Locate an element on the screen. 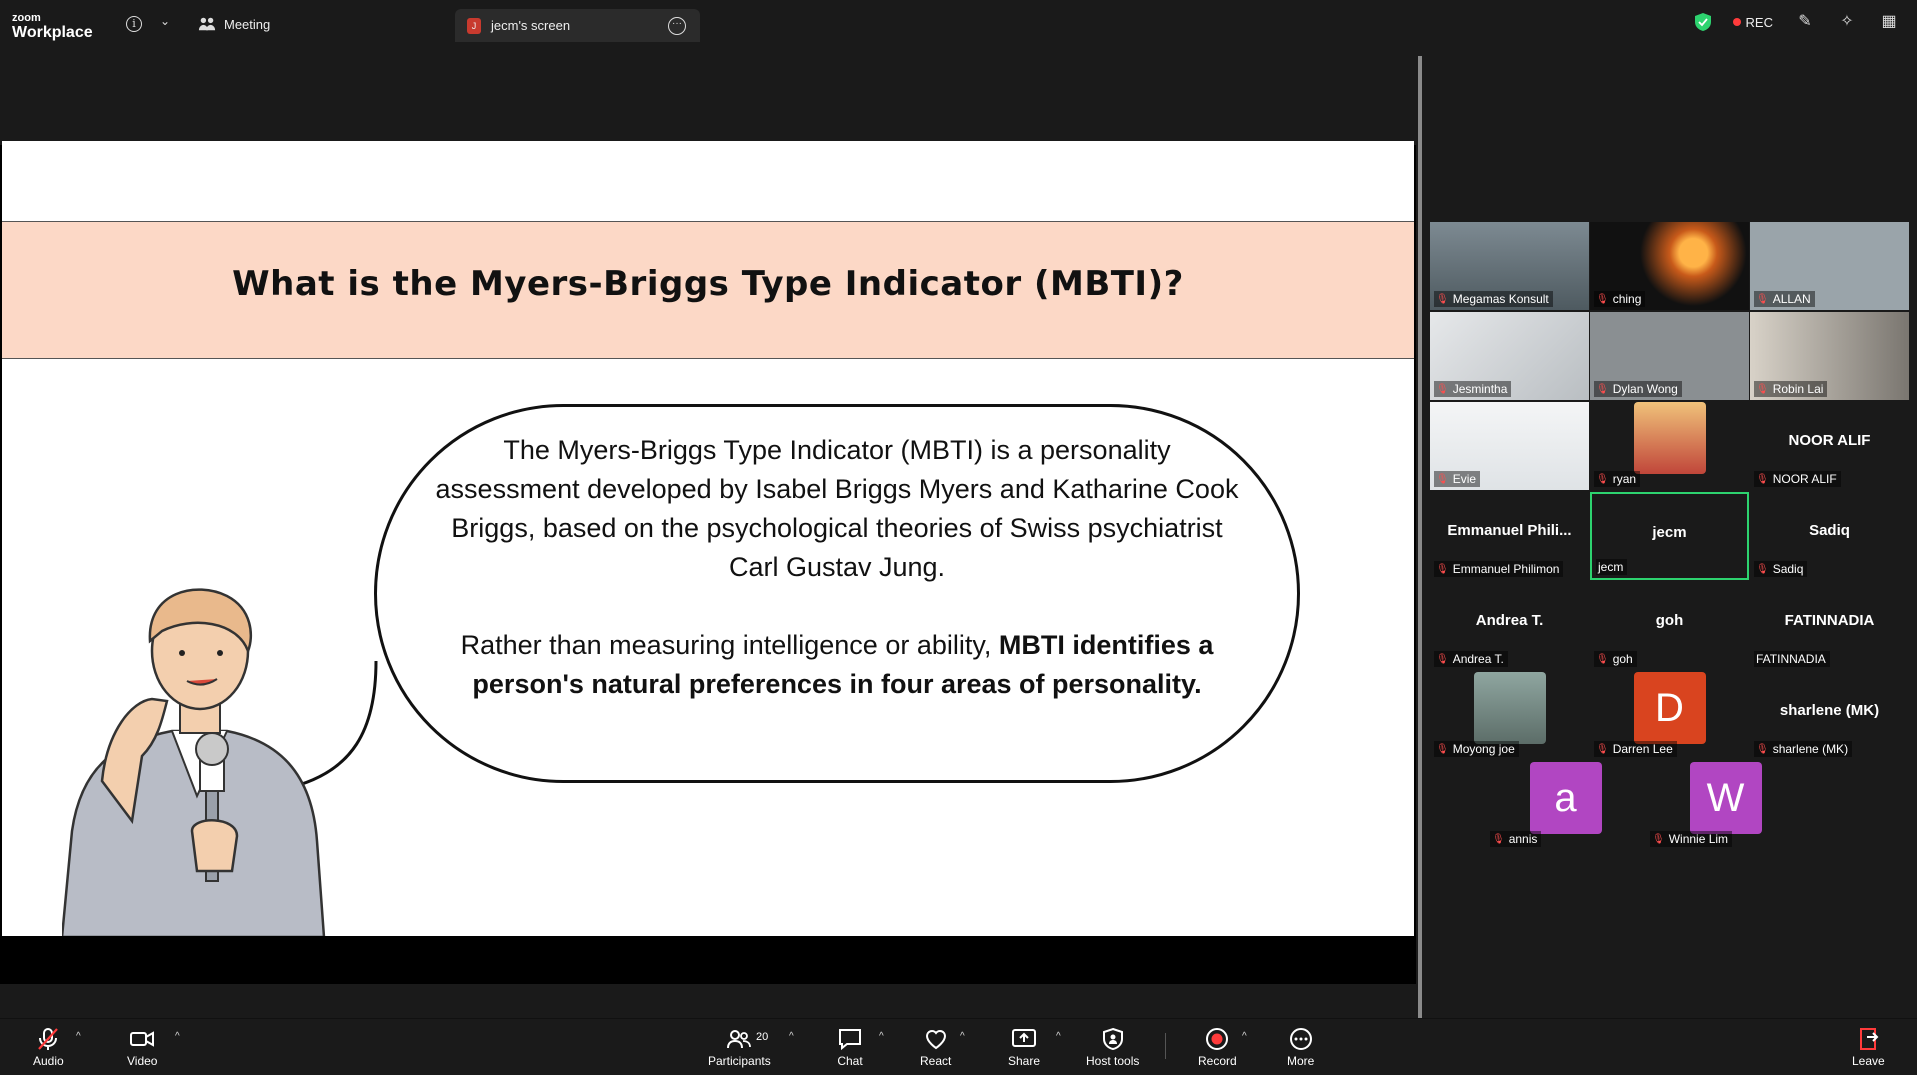  chevron-down-icon: ⌄ is located at coordinates (165, 21).